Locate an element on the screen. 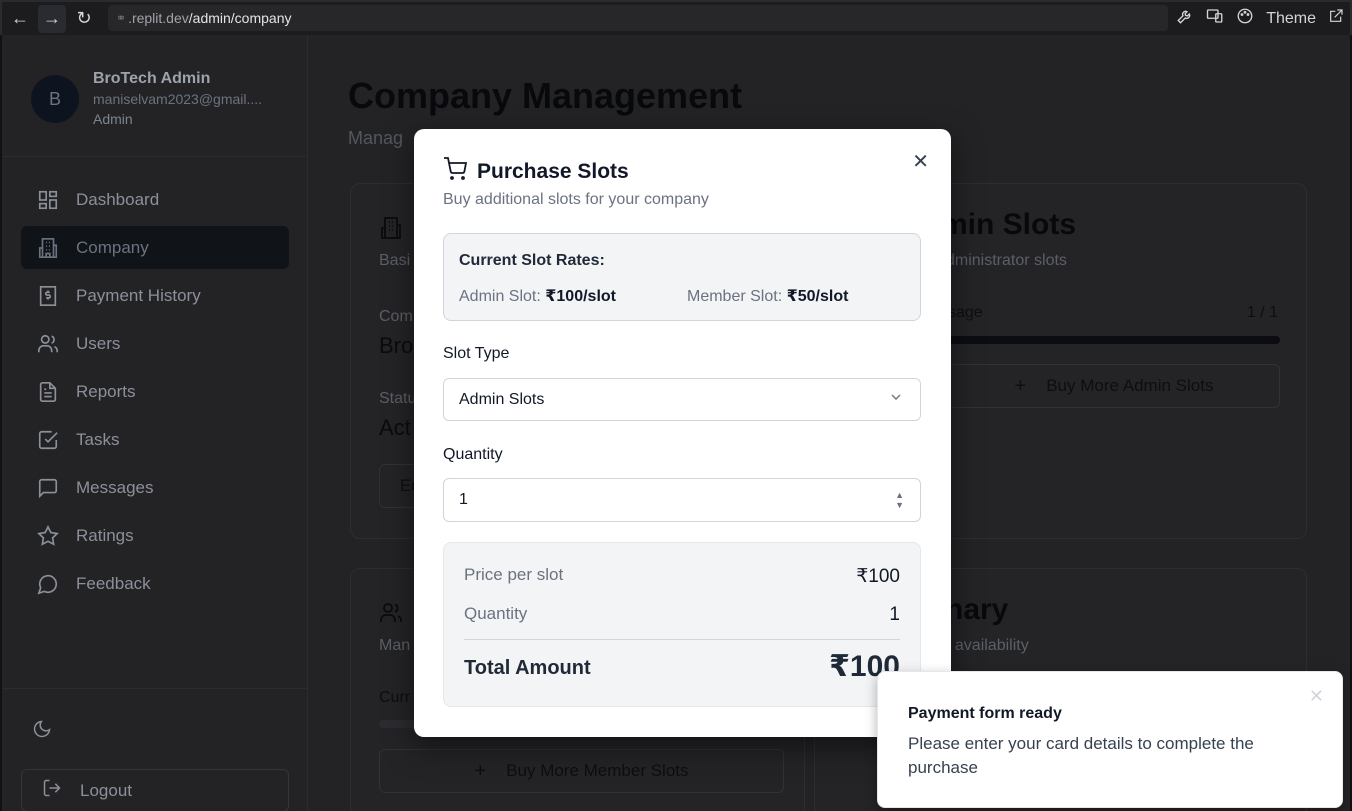  sidebar-item-reports: Reports is located at coordinates (155, 391).